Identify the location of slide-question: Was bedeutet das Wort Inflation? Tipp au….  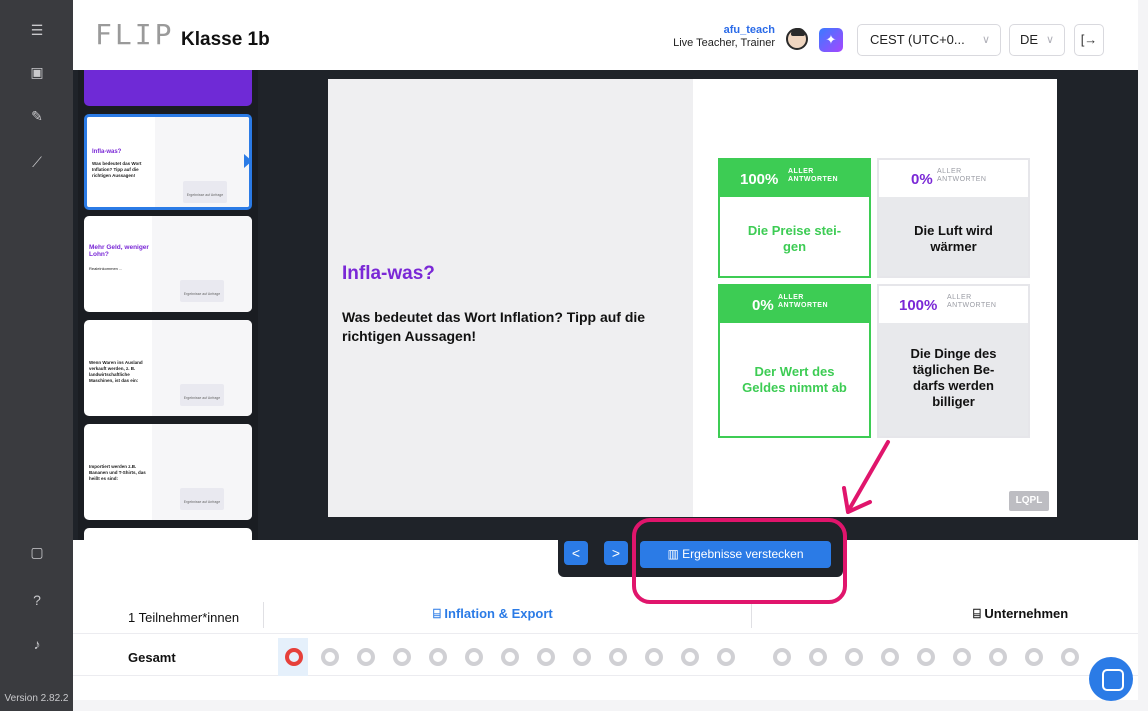
(494, 326).